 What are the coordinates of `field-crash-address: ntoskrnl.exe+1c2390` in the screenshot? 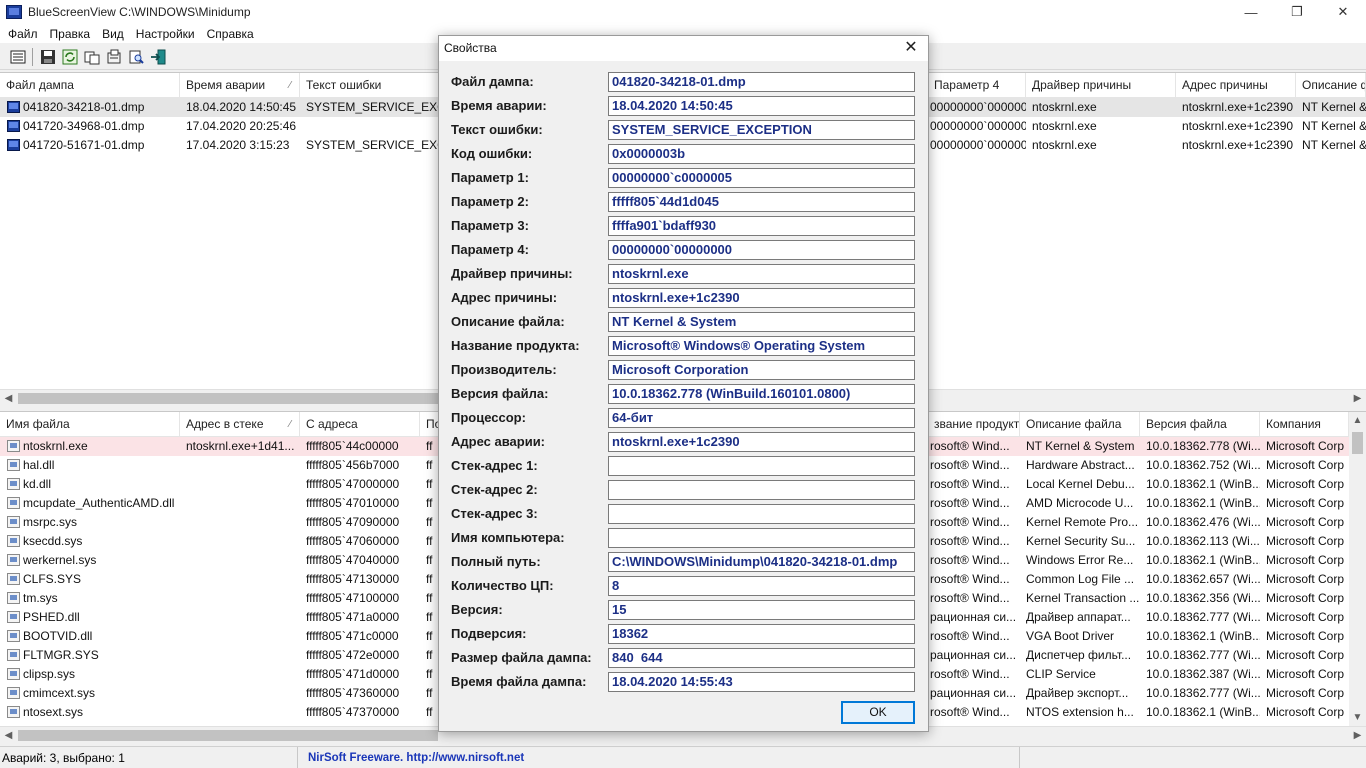 It's located at (761, 442).